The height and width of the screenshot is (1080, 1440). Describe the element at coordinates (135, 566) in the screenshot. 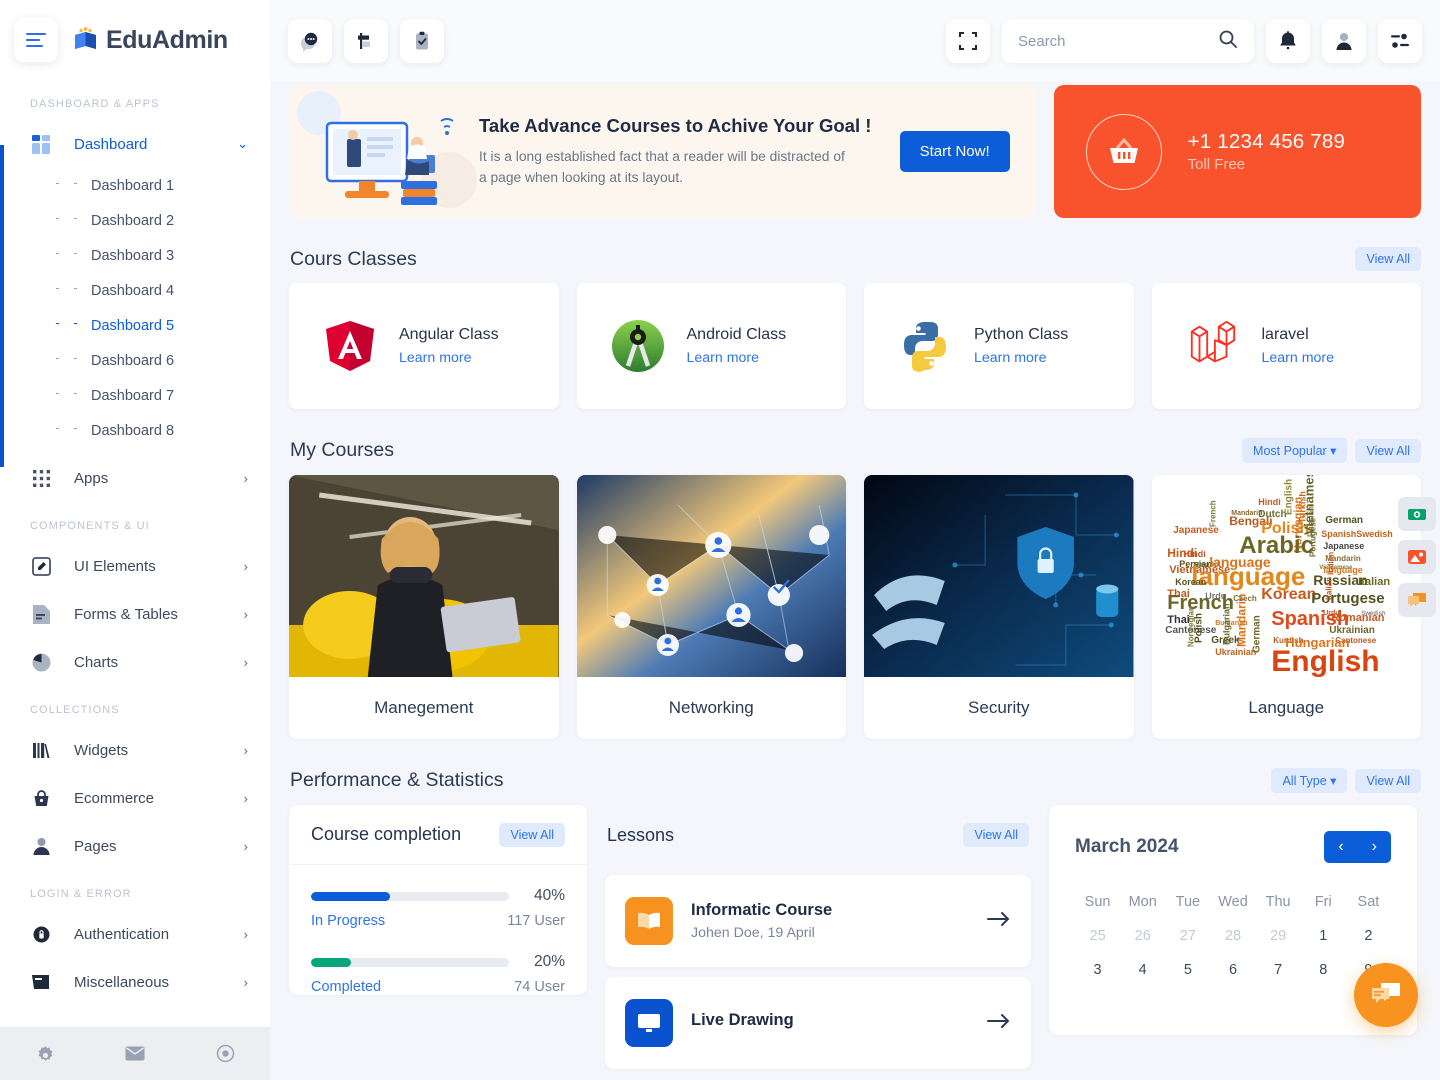

I see `sidebar-item-ui-elements: UI Elements ›` at that location.